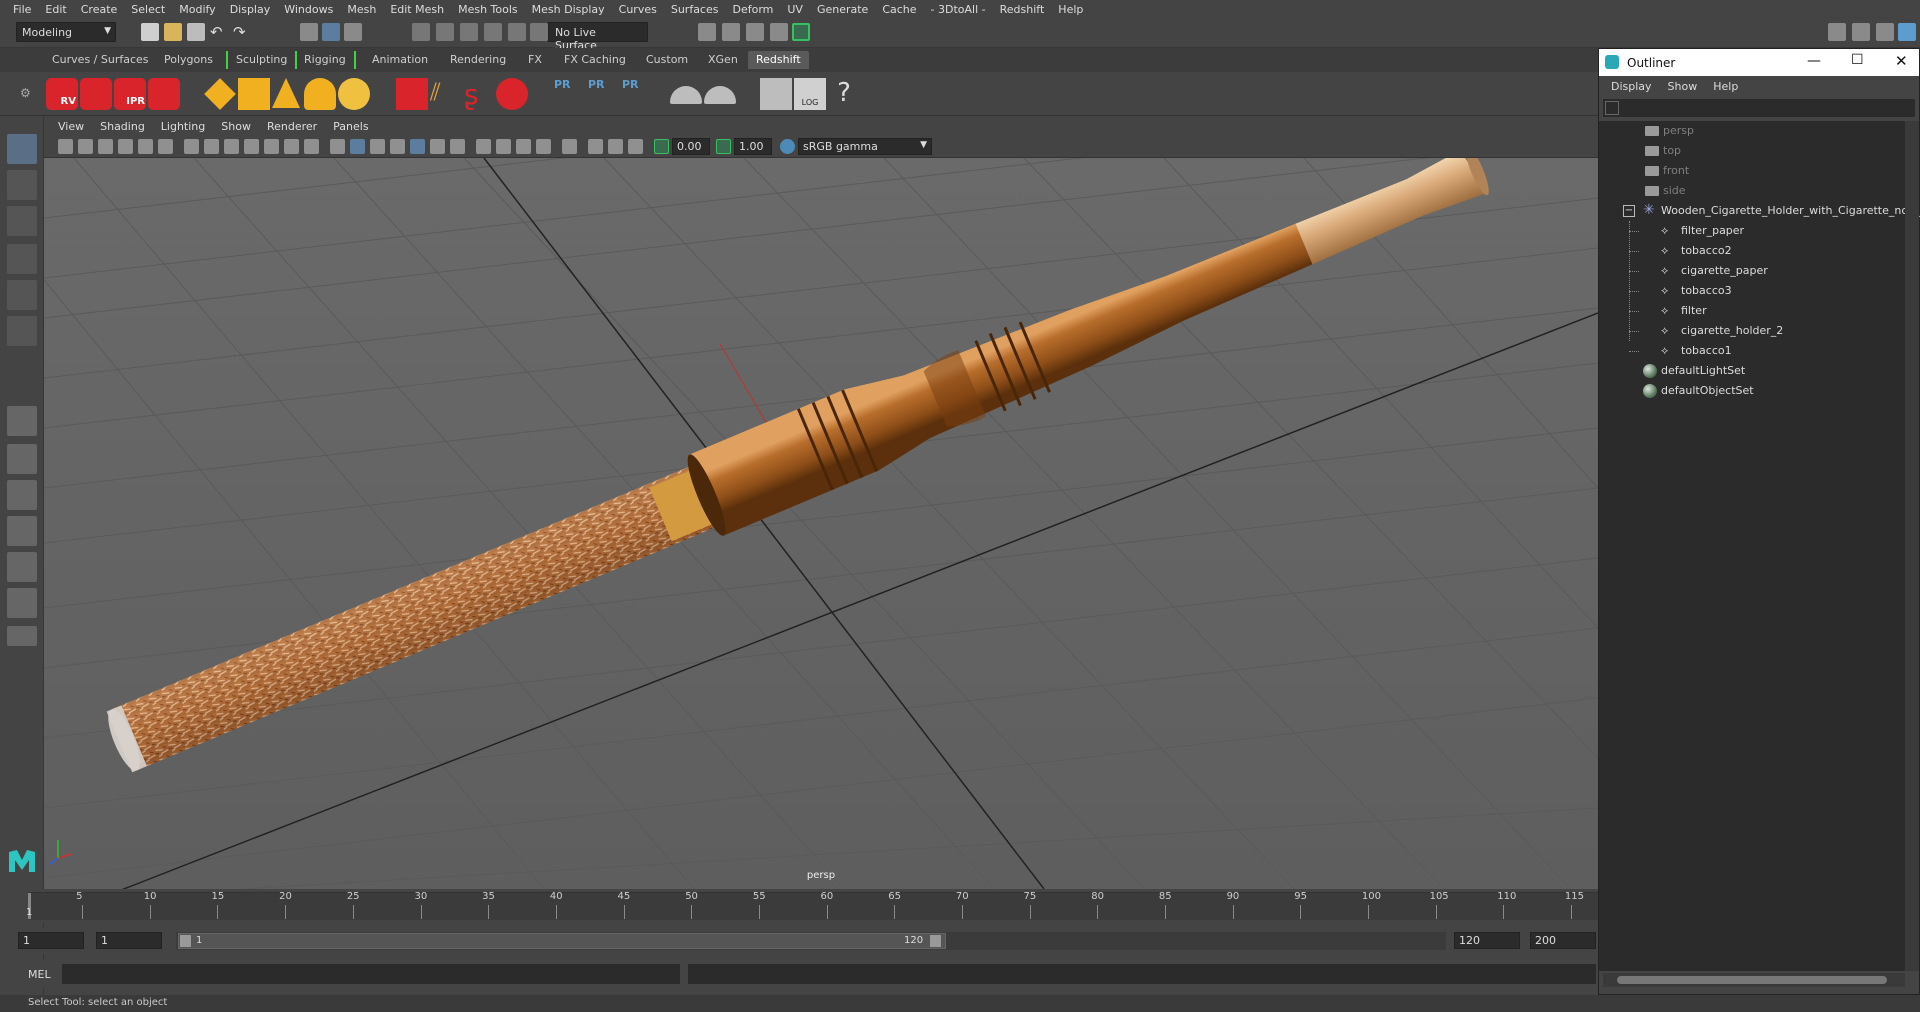  Describe the element at coordinates (844, 94) in the screenshot. I see `redshift-help-icon: ?` at that location.